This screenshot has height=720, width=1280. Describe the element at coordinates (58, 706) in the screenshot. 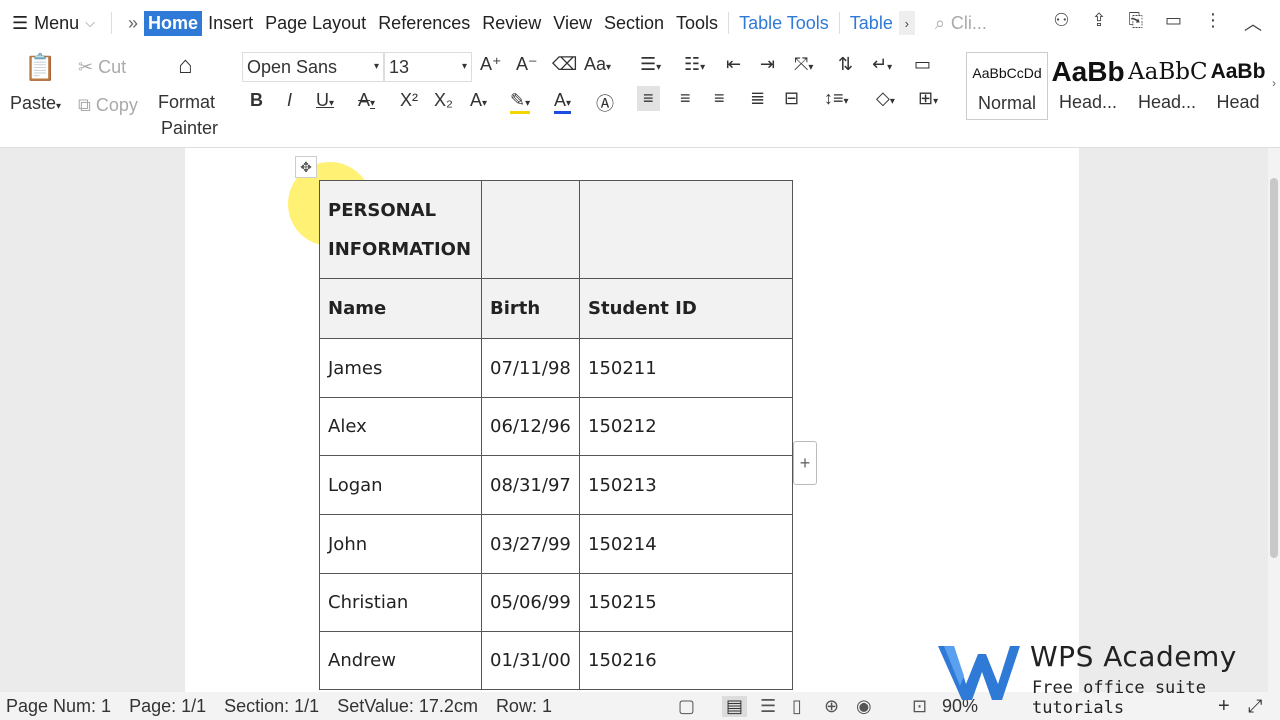

I see `status-page-num: Page Num: 1` at that location.